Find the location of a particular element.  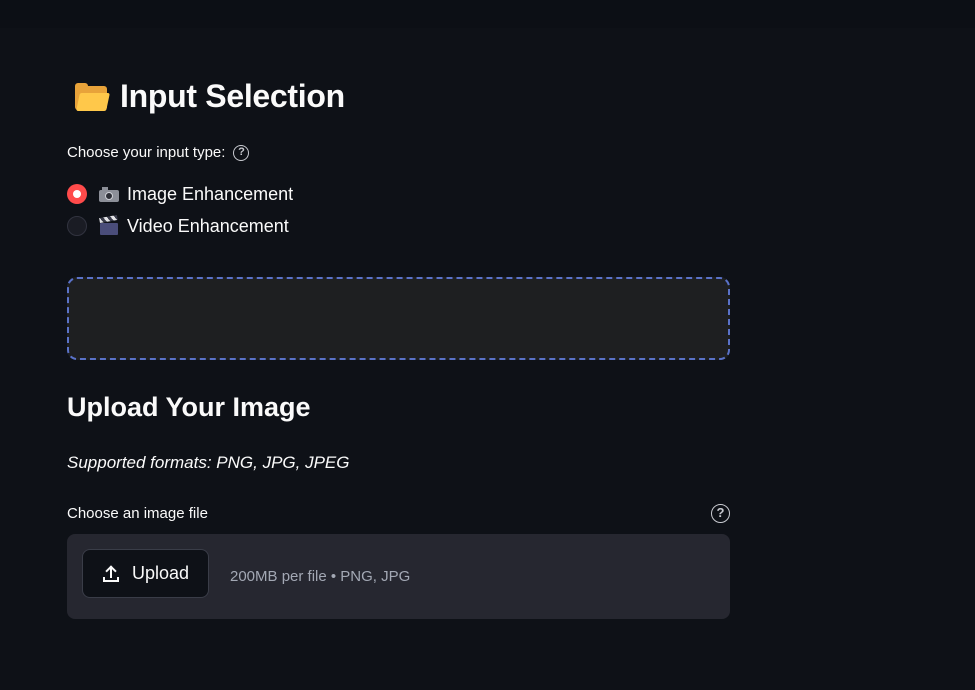

file-limit-text: 200MB per file • PNG, JPG is located at coordinates (320, 576).